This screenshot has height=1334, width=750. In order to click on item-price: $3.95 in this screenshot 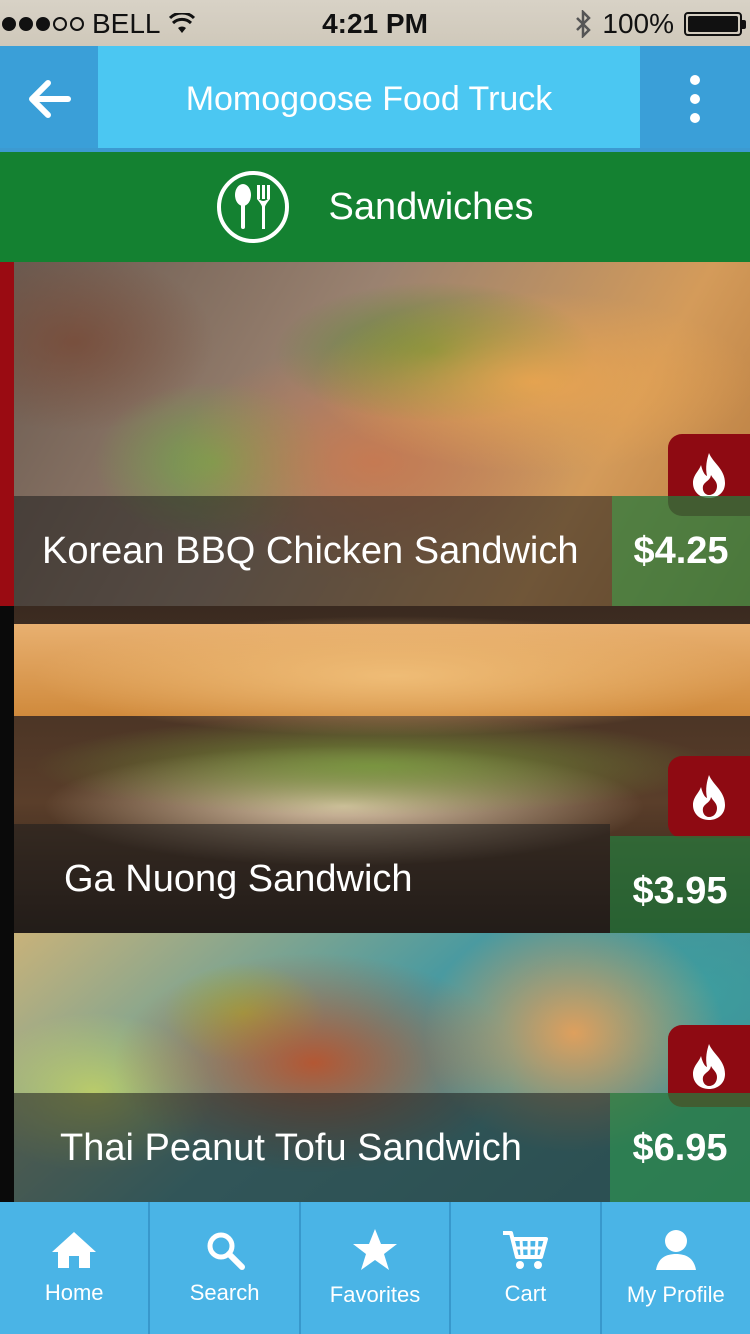, I will do `click(680, 884)`.